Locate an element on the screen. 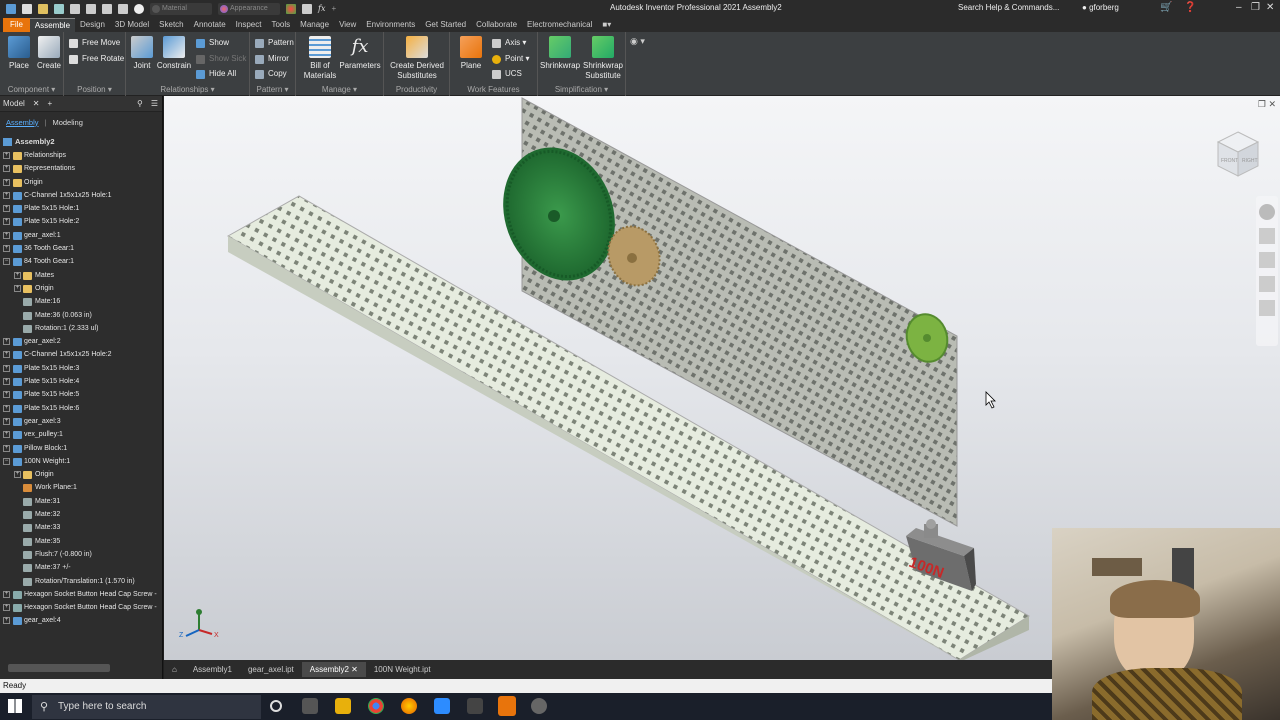  doc-tab-assembly1: Assembly1 is located at coordinates (212, 669).